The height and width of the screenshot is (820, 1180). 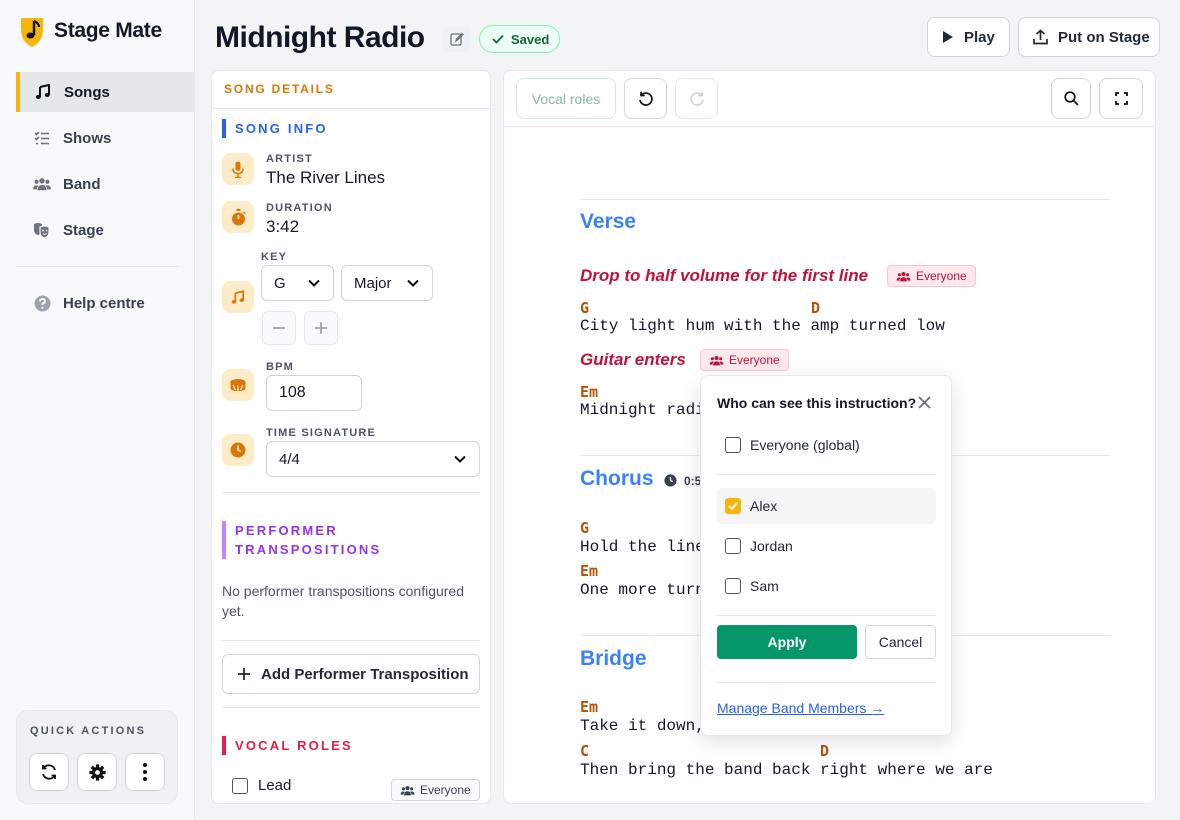 I want to click on option-member-alex: Alex, so click(x=826, y=506).